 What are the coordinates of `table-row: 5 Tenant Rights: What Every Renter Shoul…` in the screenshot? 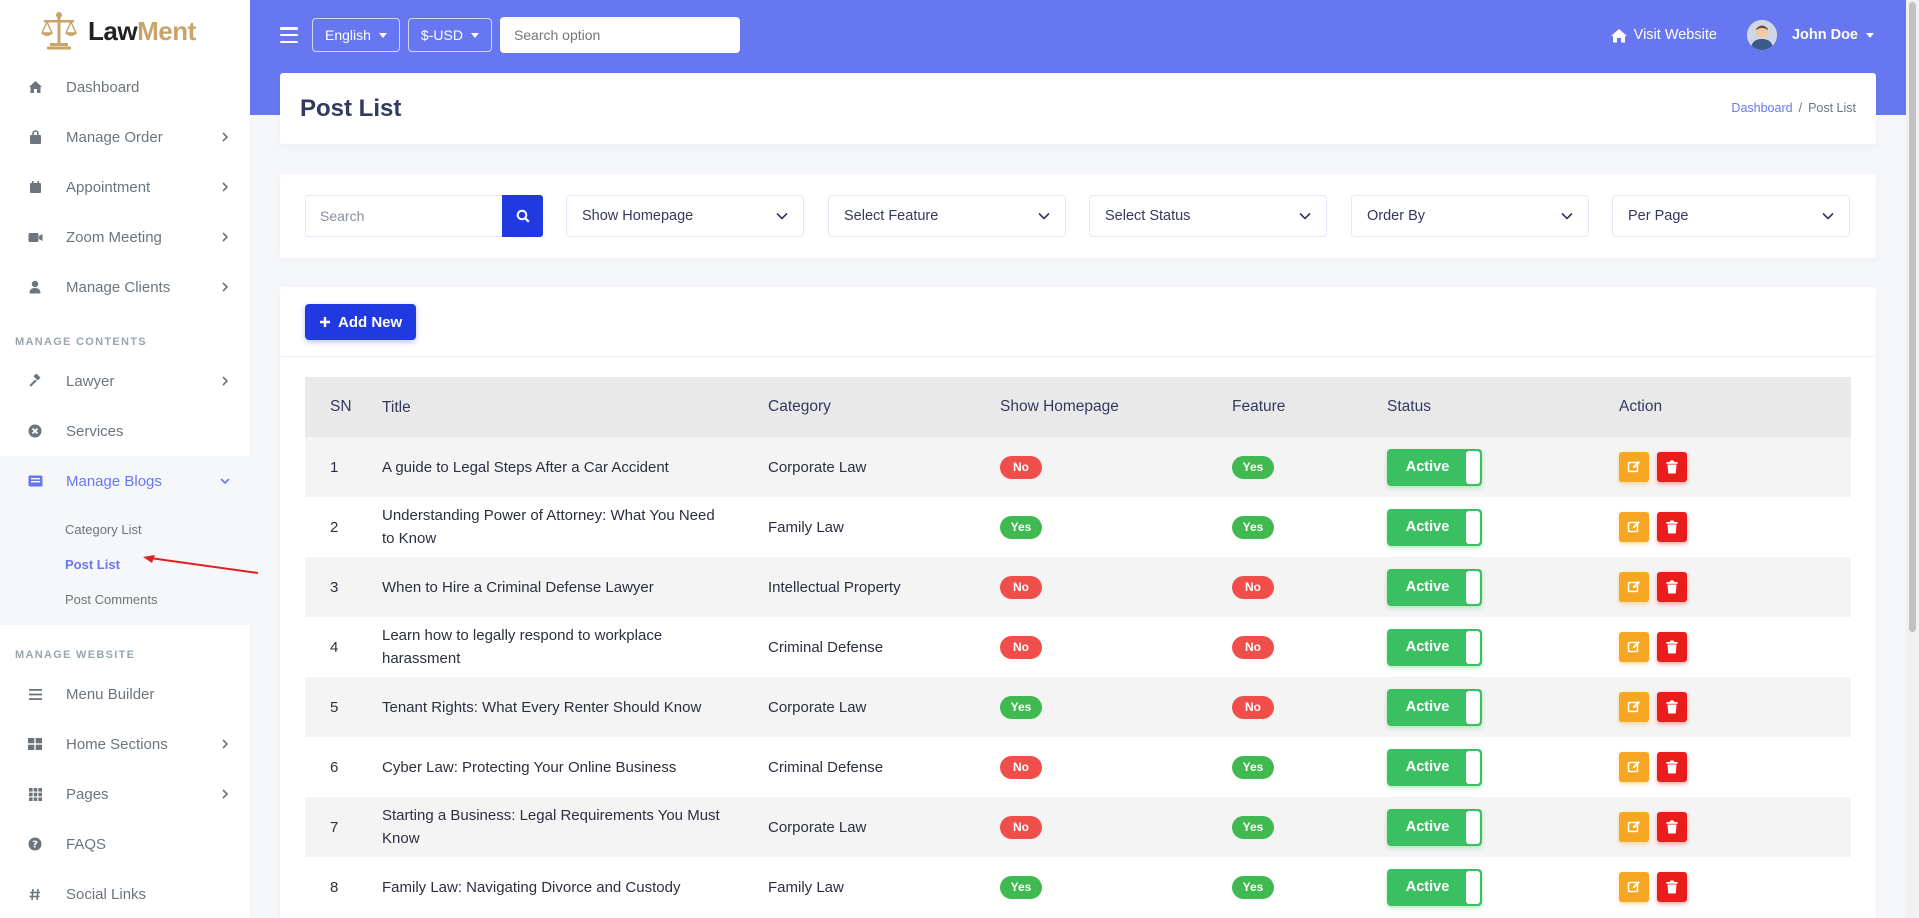 It's located at (1078, 707).